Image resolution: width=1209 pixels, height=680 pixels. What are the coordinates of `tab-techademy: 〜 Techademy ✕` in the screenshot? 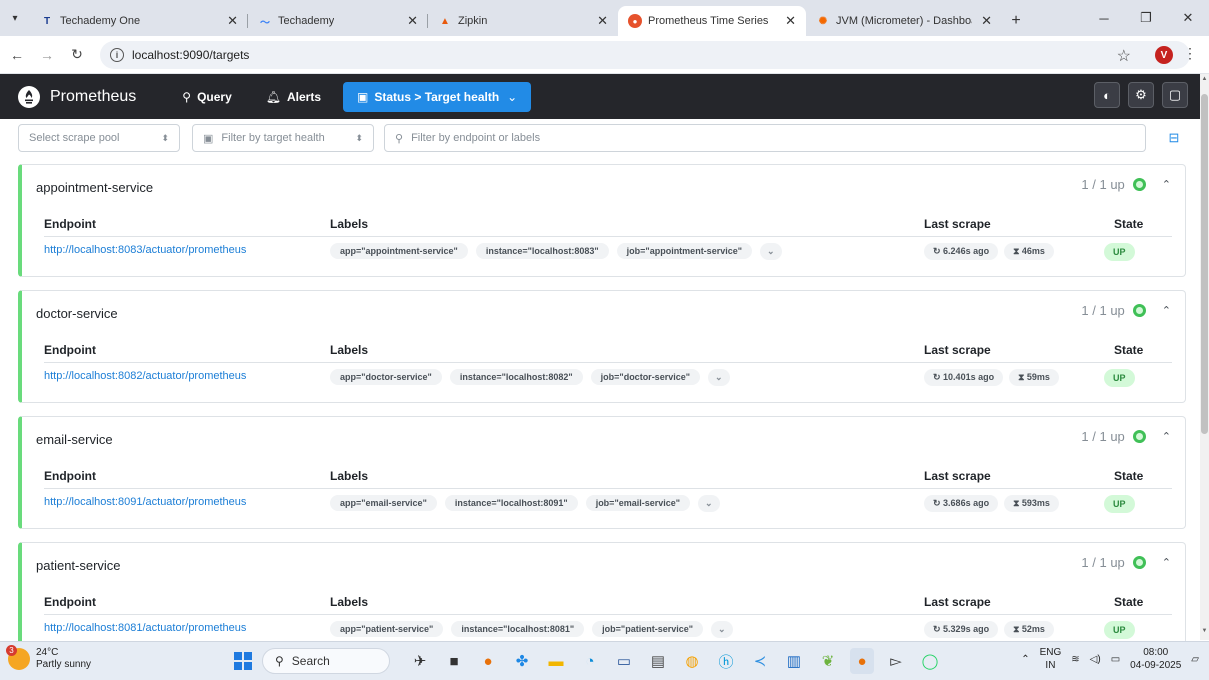 It's located at (338, 21).